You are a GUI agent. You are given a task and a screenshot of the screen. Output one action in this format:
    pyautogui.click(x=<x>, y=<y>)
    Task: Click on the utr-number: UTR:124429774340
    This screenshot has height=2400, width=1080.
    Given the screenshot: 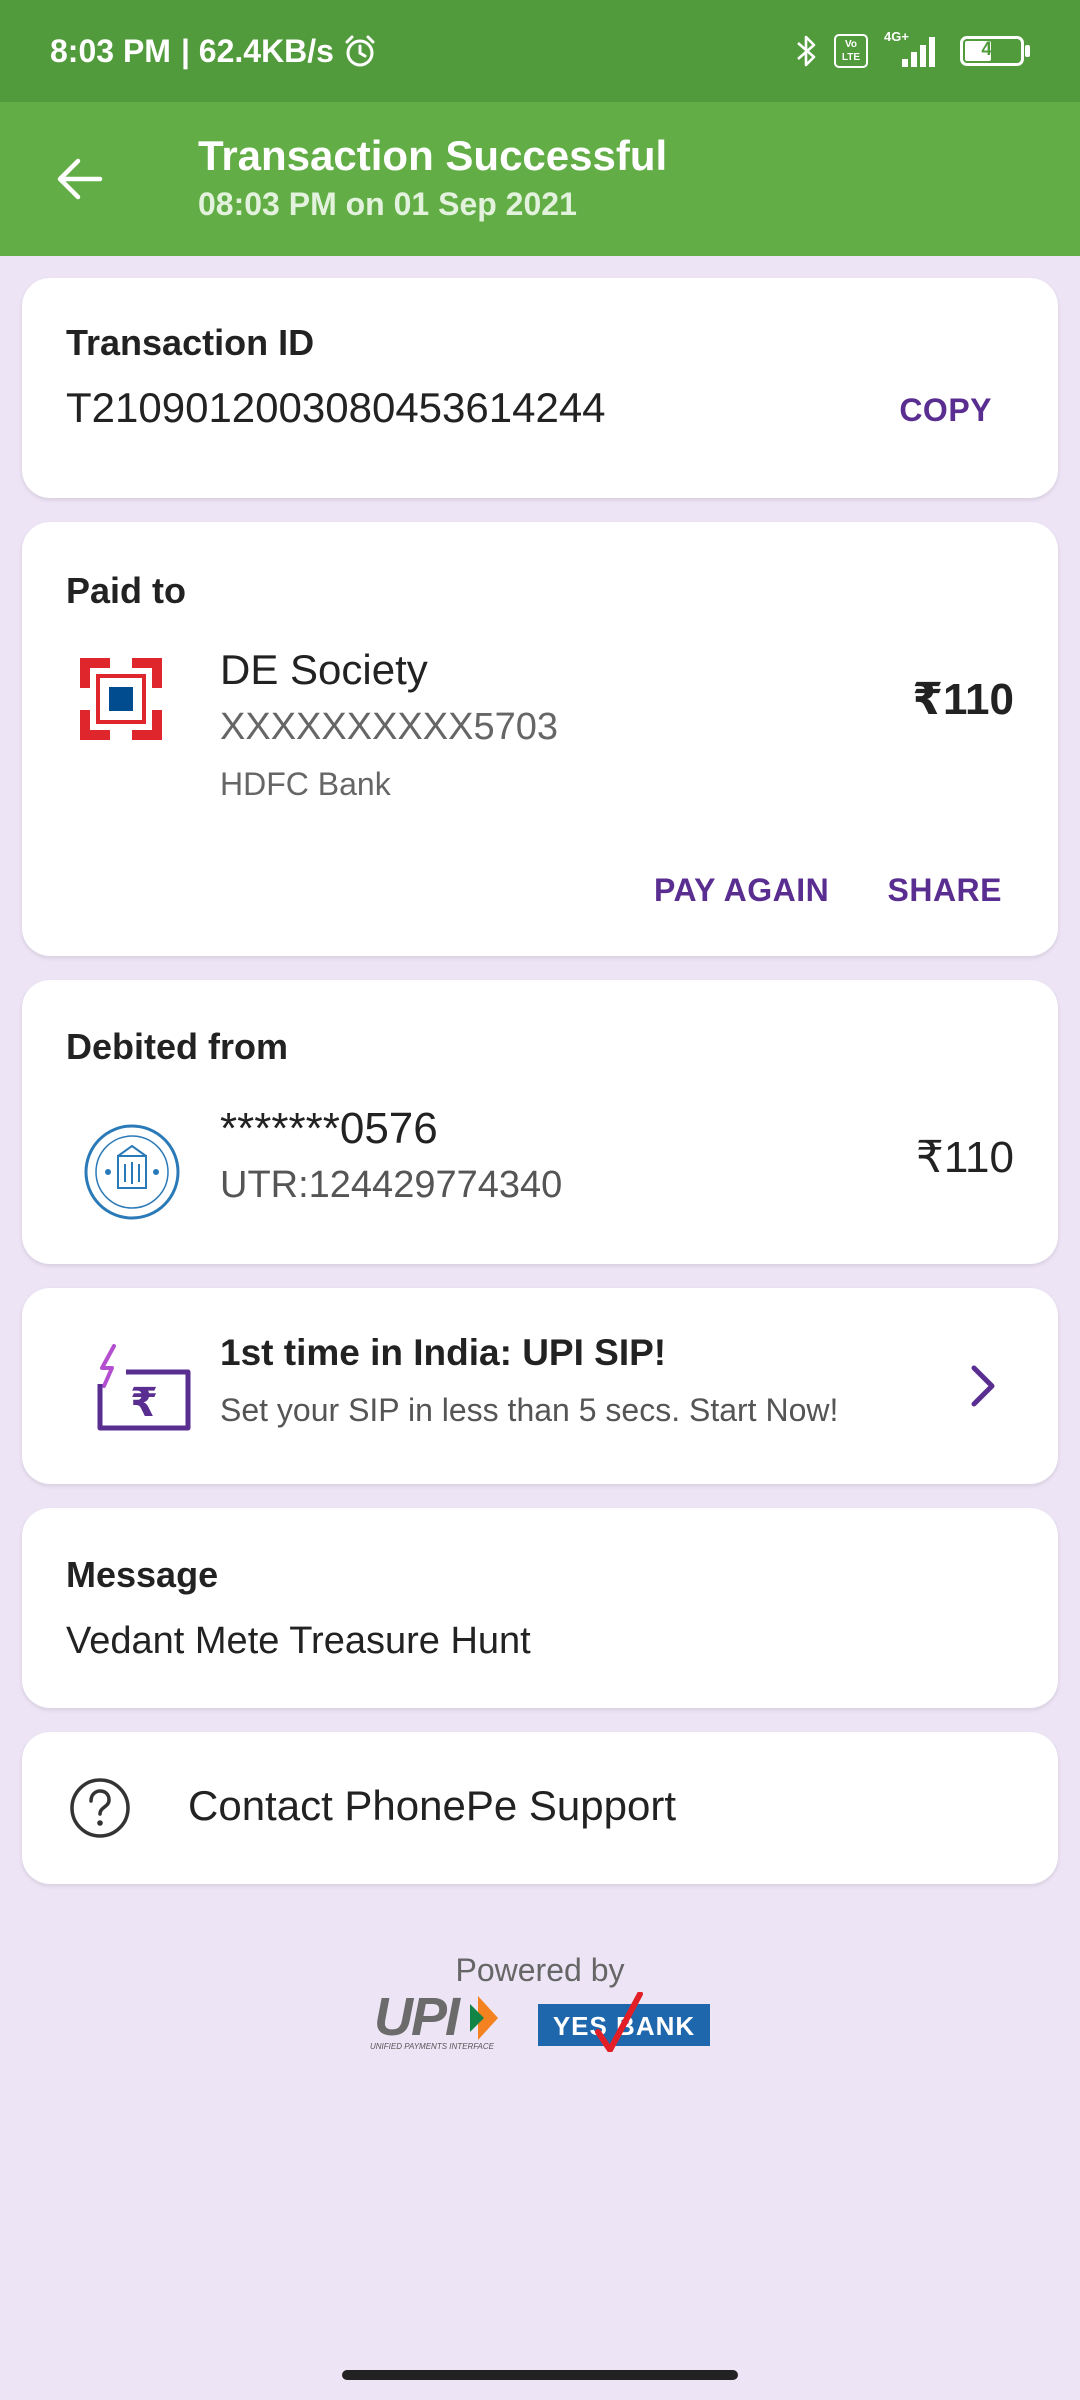 What is the action you would take?
    pyautogui.click(x=391, y=1185)
    